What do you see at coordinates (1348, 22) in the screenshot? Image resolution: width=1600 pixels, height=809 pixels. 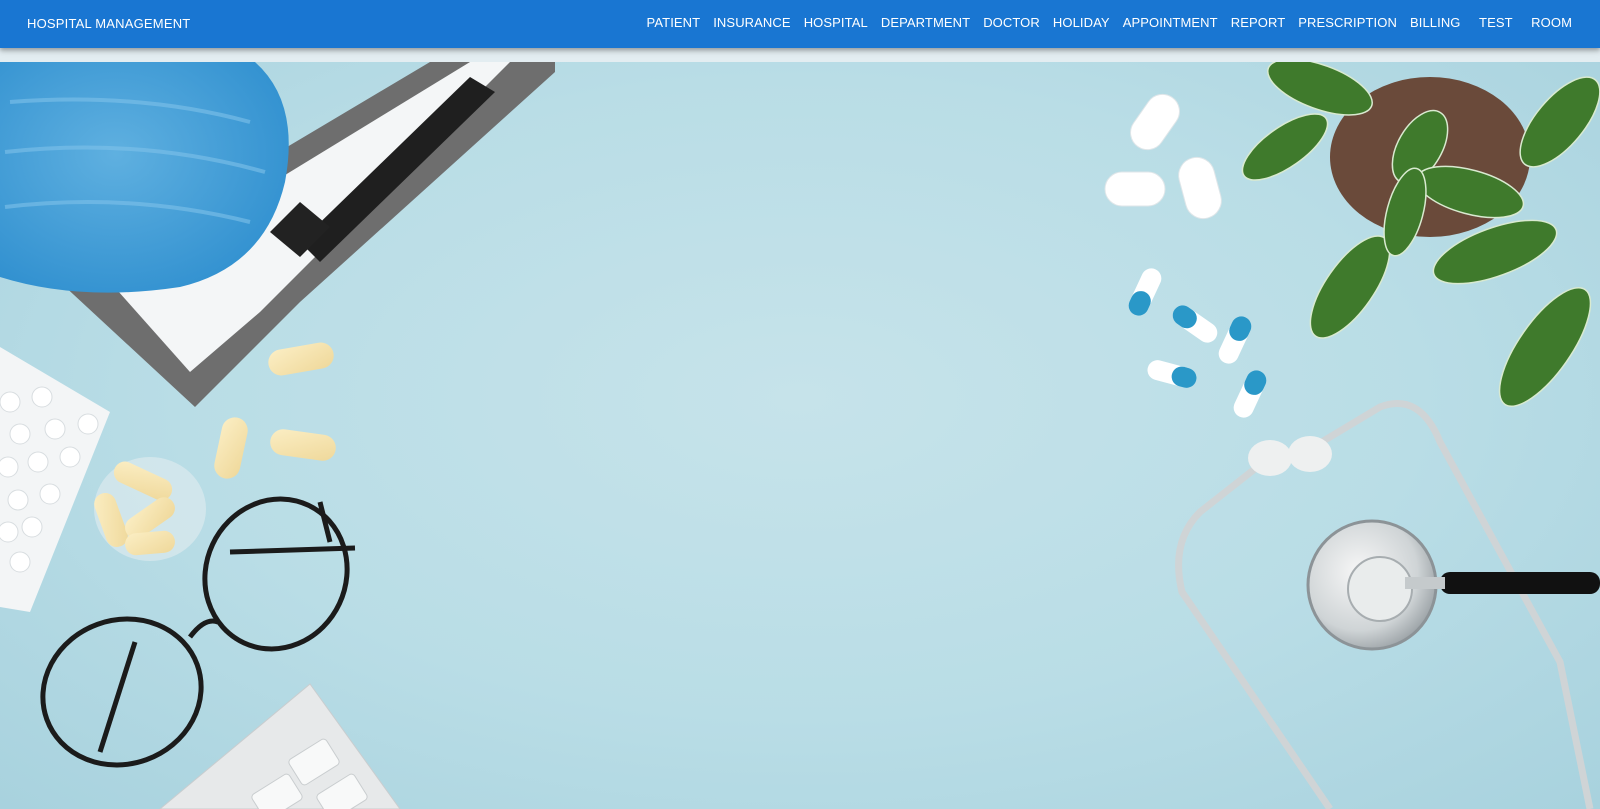 I see `nav-item-prescription: PRESCRIPTION` at bounding box center [1348, 22].